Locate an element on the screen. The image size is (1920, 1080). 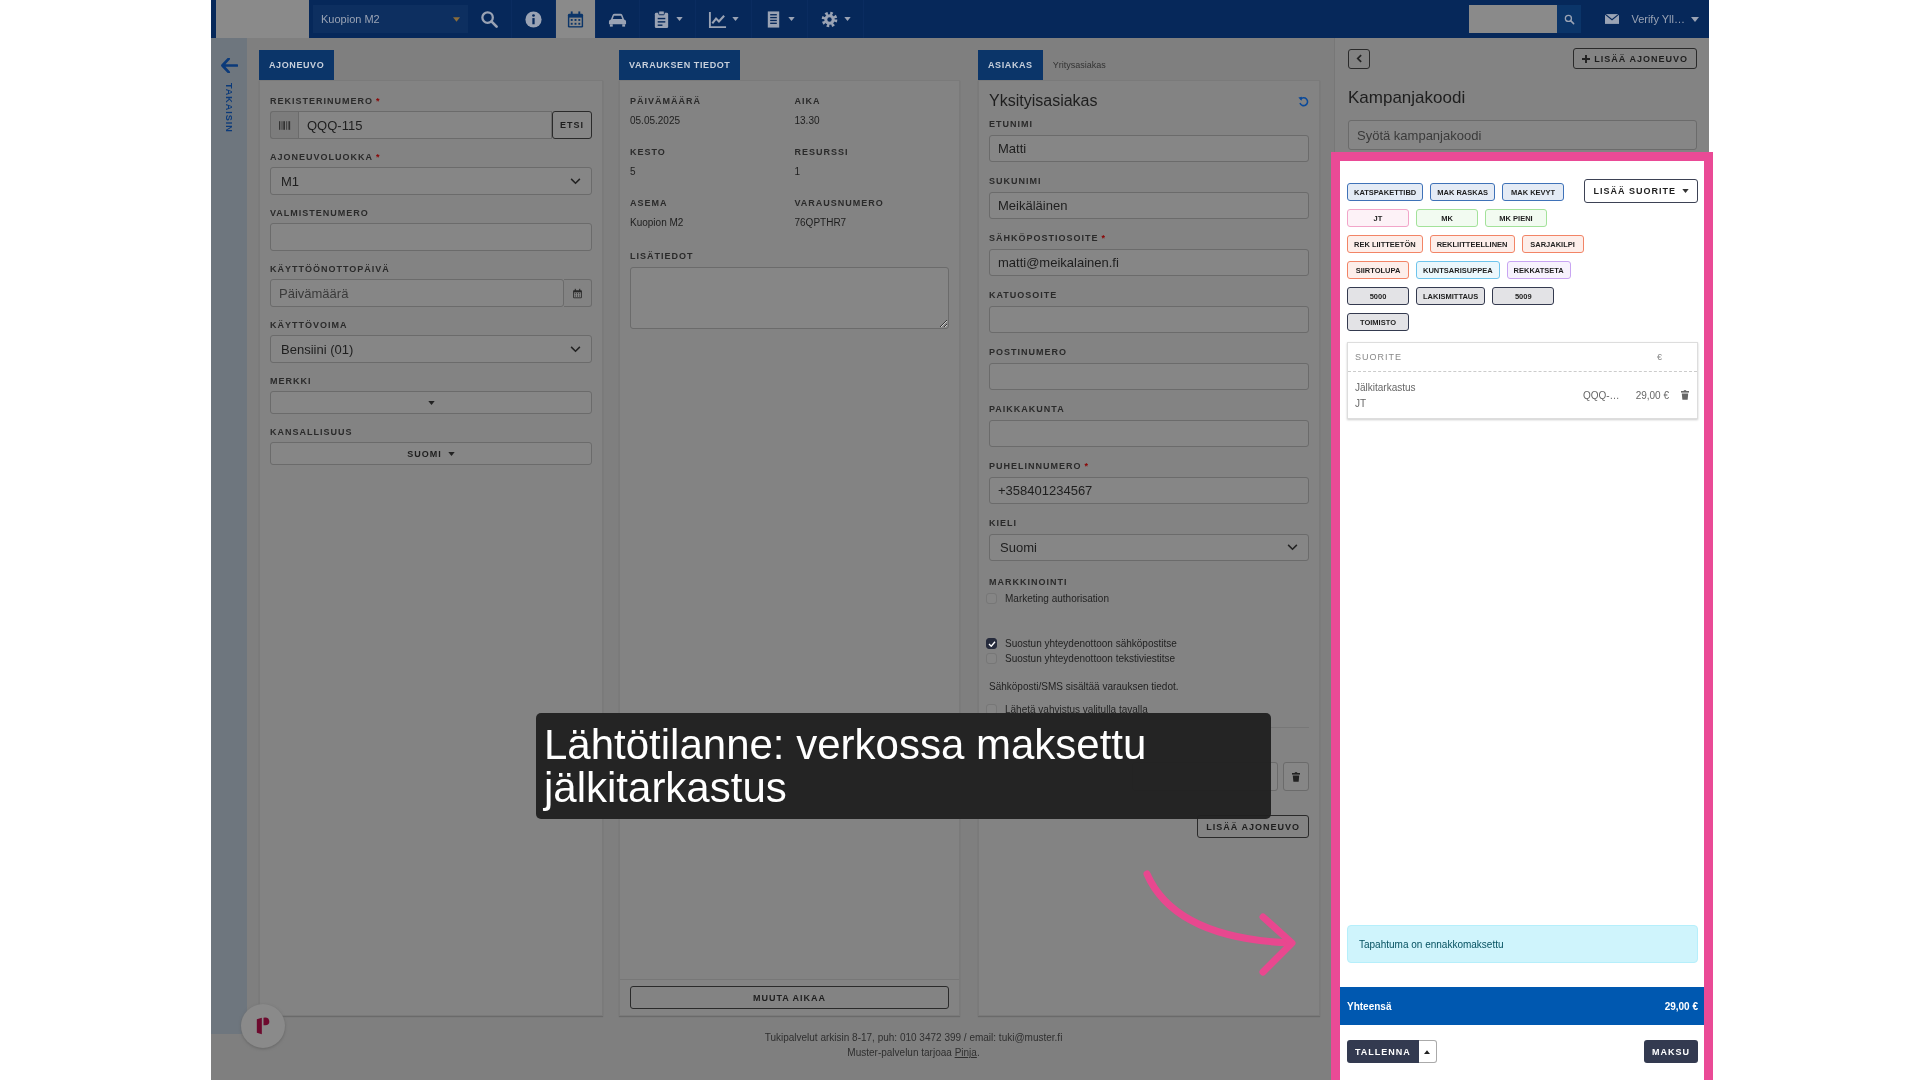
select-field: M1 is located at coordinates (431, 181).